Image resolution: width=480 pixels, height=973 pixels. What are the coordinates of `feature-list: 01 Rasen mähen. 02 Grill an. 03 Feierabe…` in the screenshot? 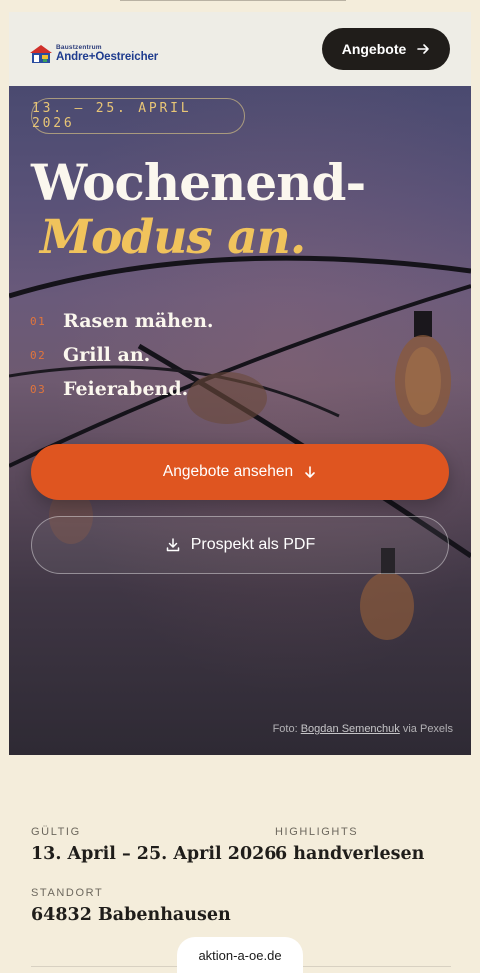 It's located at (122, 355).